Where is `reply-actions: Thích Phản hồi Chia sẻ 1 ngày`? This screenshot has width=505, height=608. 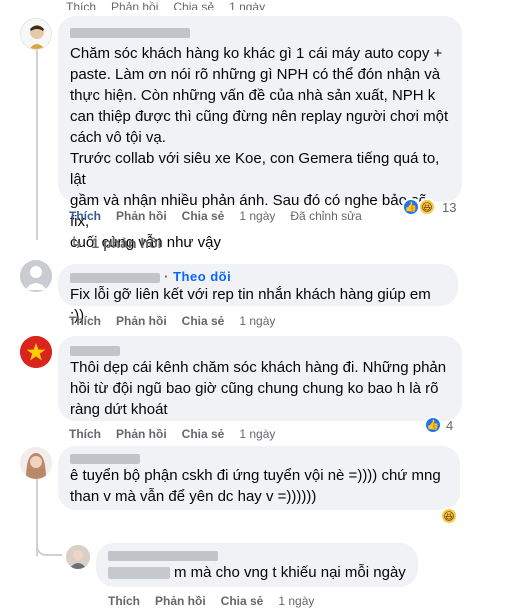
reply-actions: Thích Phản hồi Chia sẻ 1 ngày is located at coordinates (211, 600).